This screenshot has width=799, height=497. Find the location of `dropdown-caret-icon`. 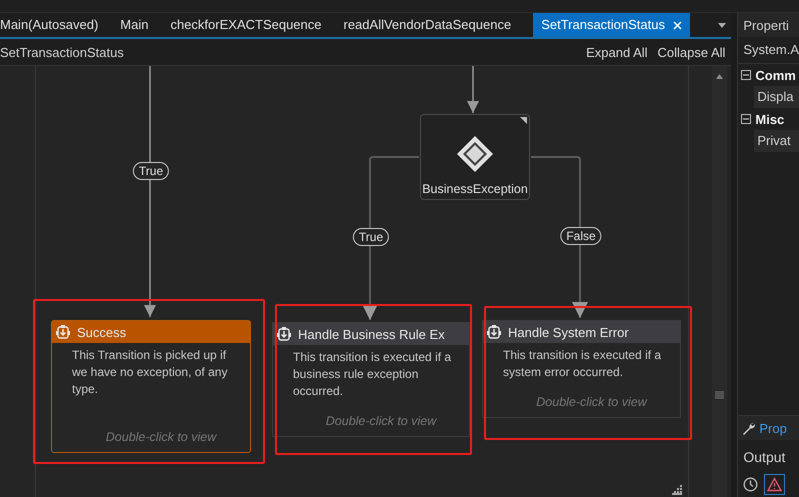

dropdown-caret-icon is located at coordinates (722, 25).